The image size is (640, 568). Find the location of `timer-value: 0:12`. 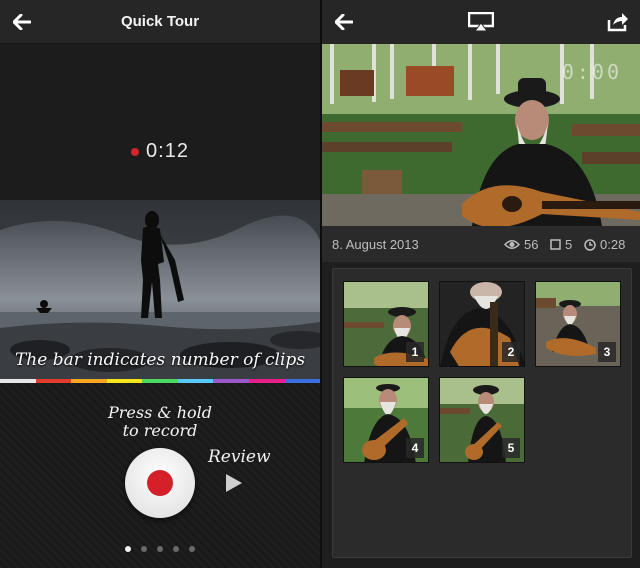

timer-value: 0:12 is located at coordinates (167, 151).